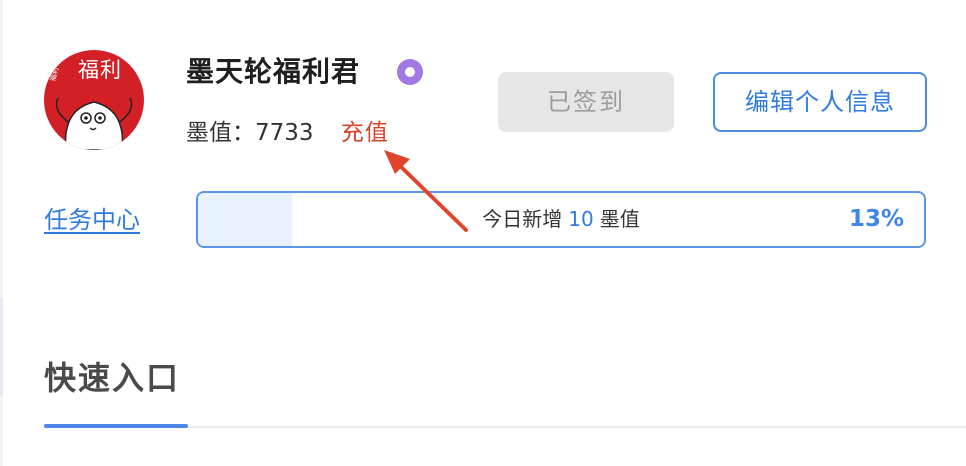 This screenshot has height=466, width=966. I want to click on progress-prefix: 今日新增, so click(522, 219).